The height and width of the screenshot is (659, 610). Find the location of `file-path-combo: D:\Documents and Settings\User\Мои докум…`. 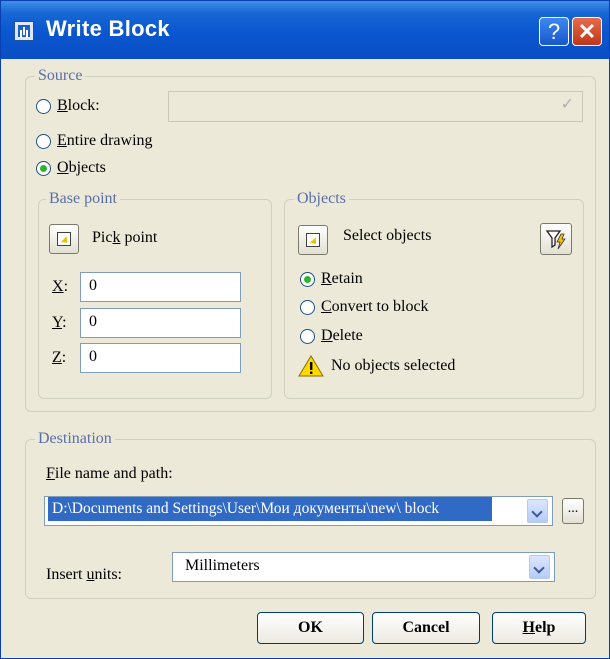

file-path-combo: D:\Documents and Settings\User\Мои докум… is located at coordinates (298, 511).